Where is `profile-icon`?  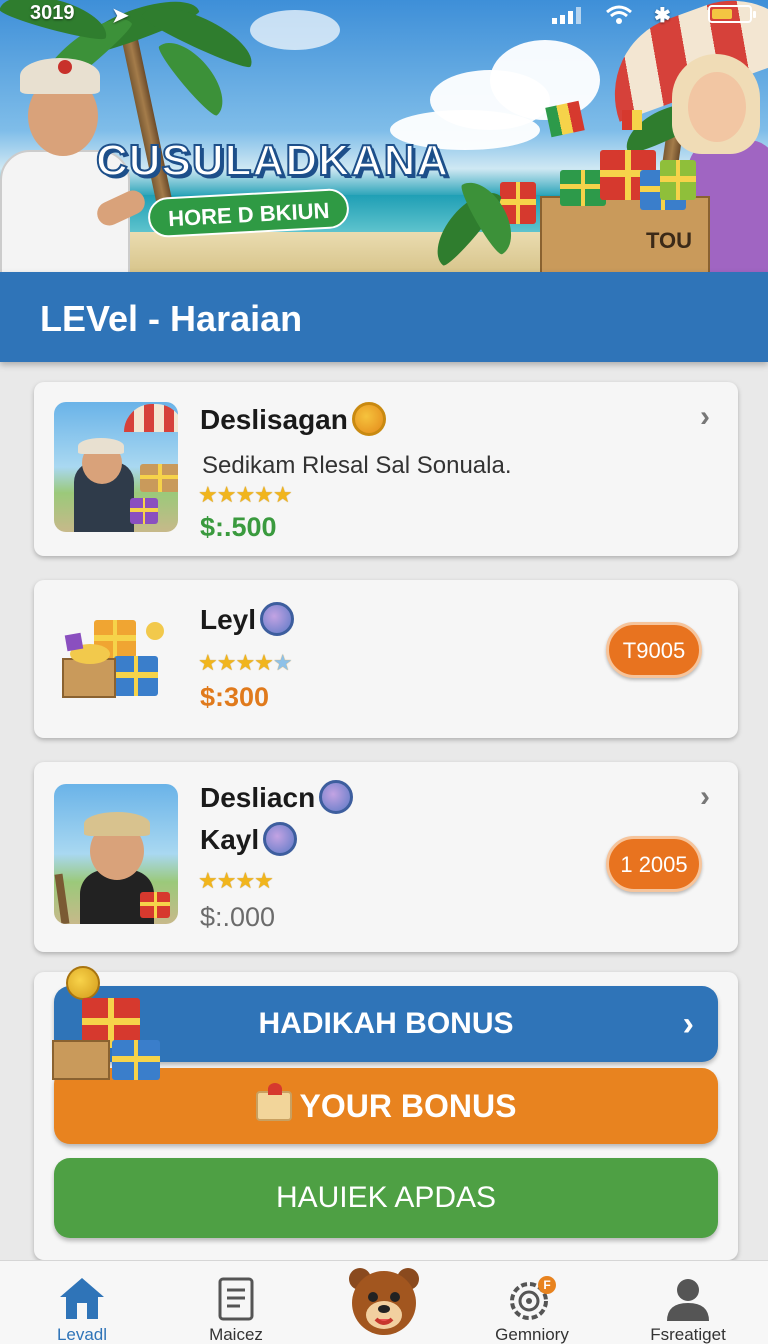 profile-icon is located at coordinates (688, 1300).